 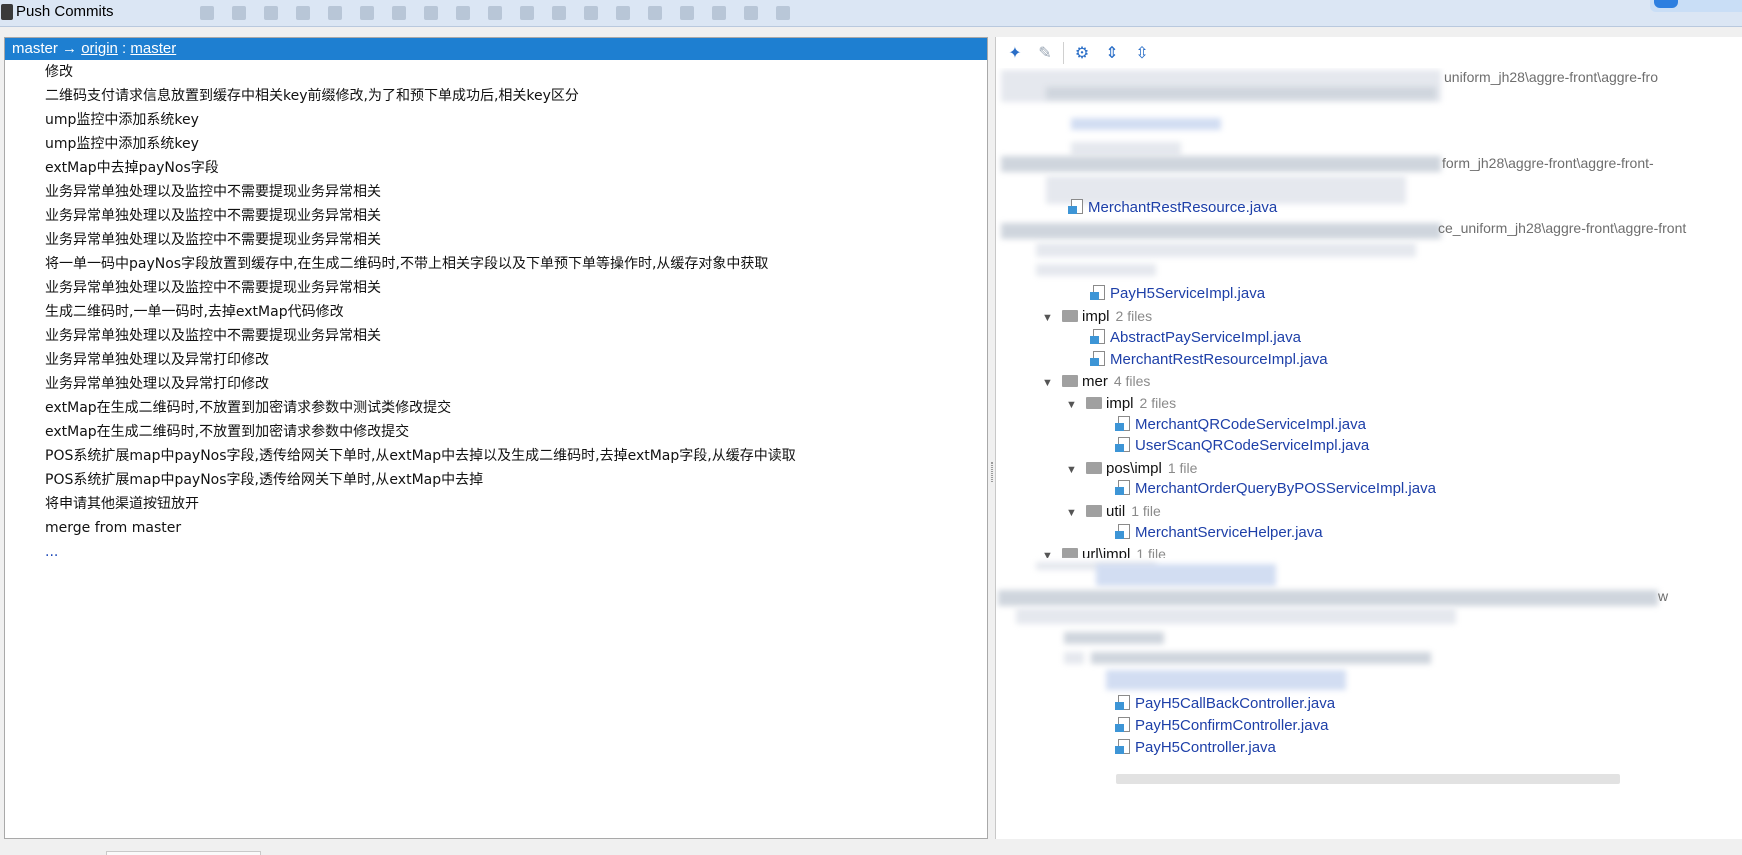 What do you see at coordinates (871, 847) in the screenshot?
I see `bottom-bar` at bounding box center [871, 847].